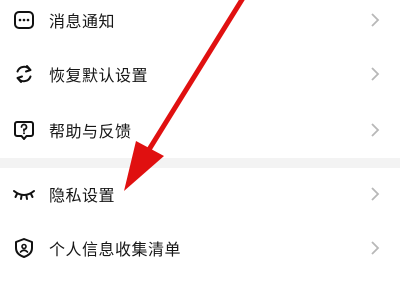 The image size is (400, 282). I want to click on message-icon, so click(24, 20).